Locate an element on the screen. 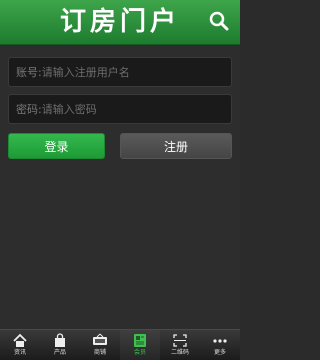 This screenshot has height=360, width=320. search-icon is located at coordinates (219, 21).